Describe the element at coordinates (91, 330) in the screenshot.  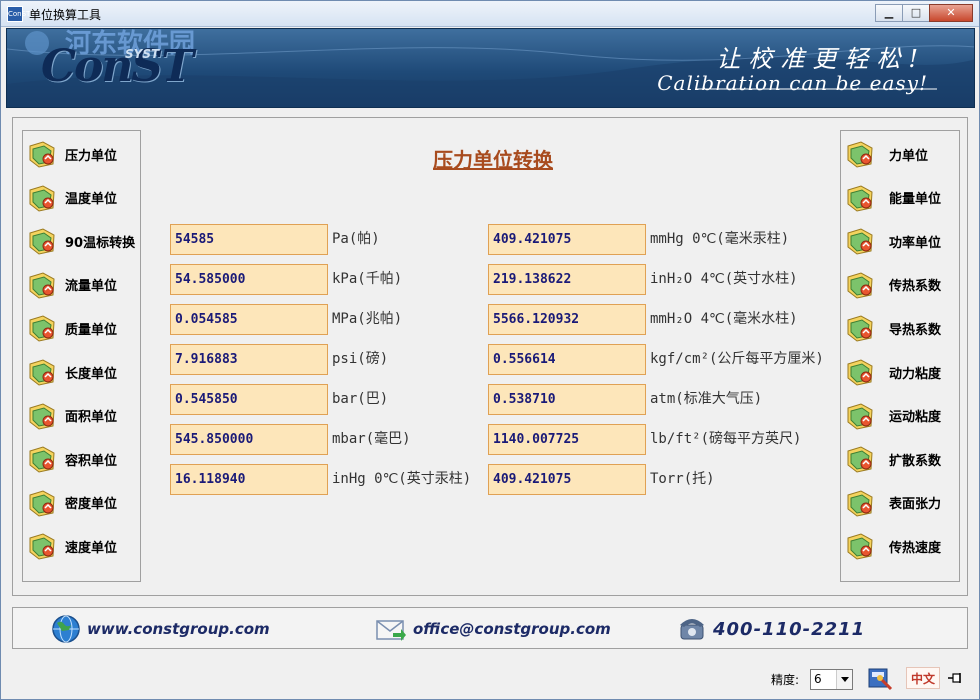
I see `nav-item-label: 质量单位` at that location.